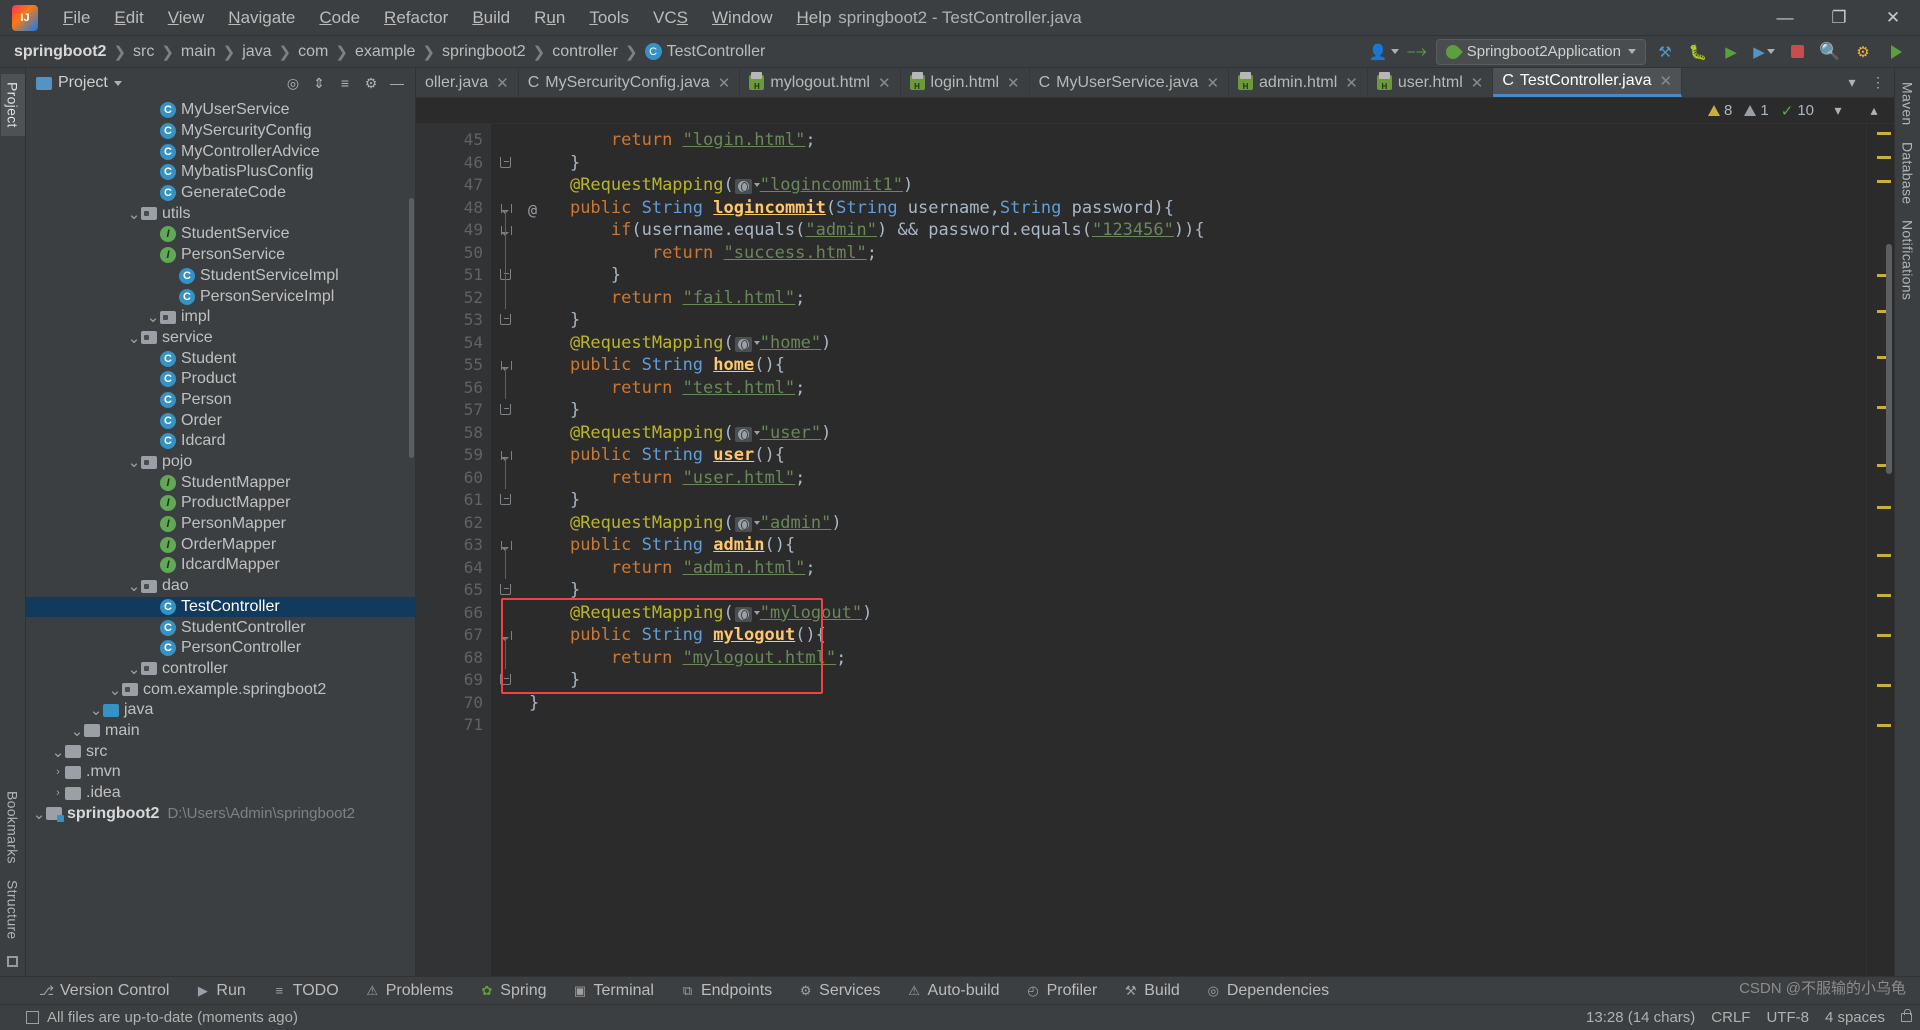  Describe the element at coordinates (220, 400) in the screenshot. I see `tree-node-person: C Person` at that location.